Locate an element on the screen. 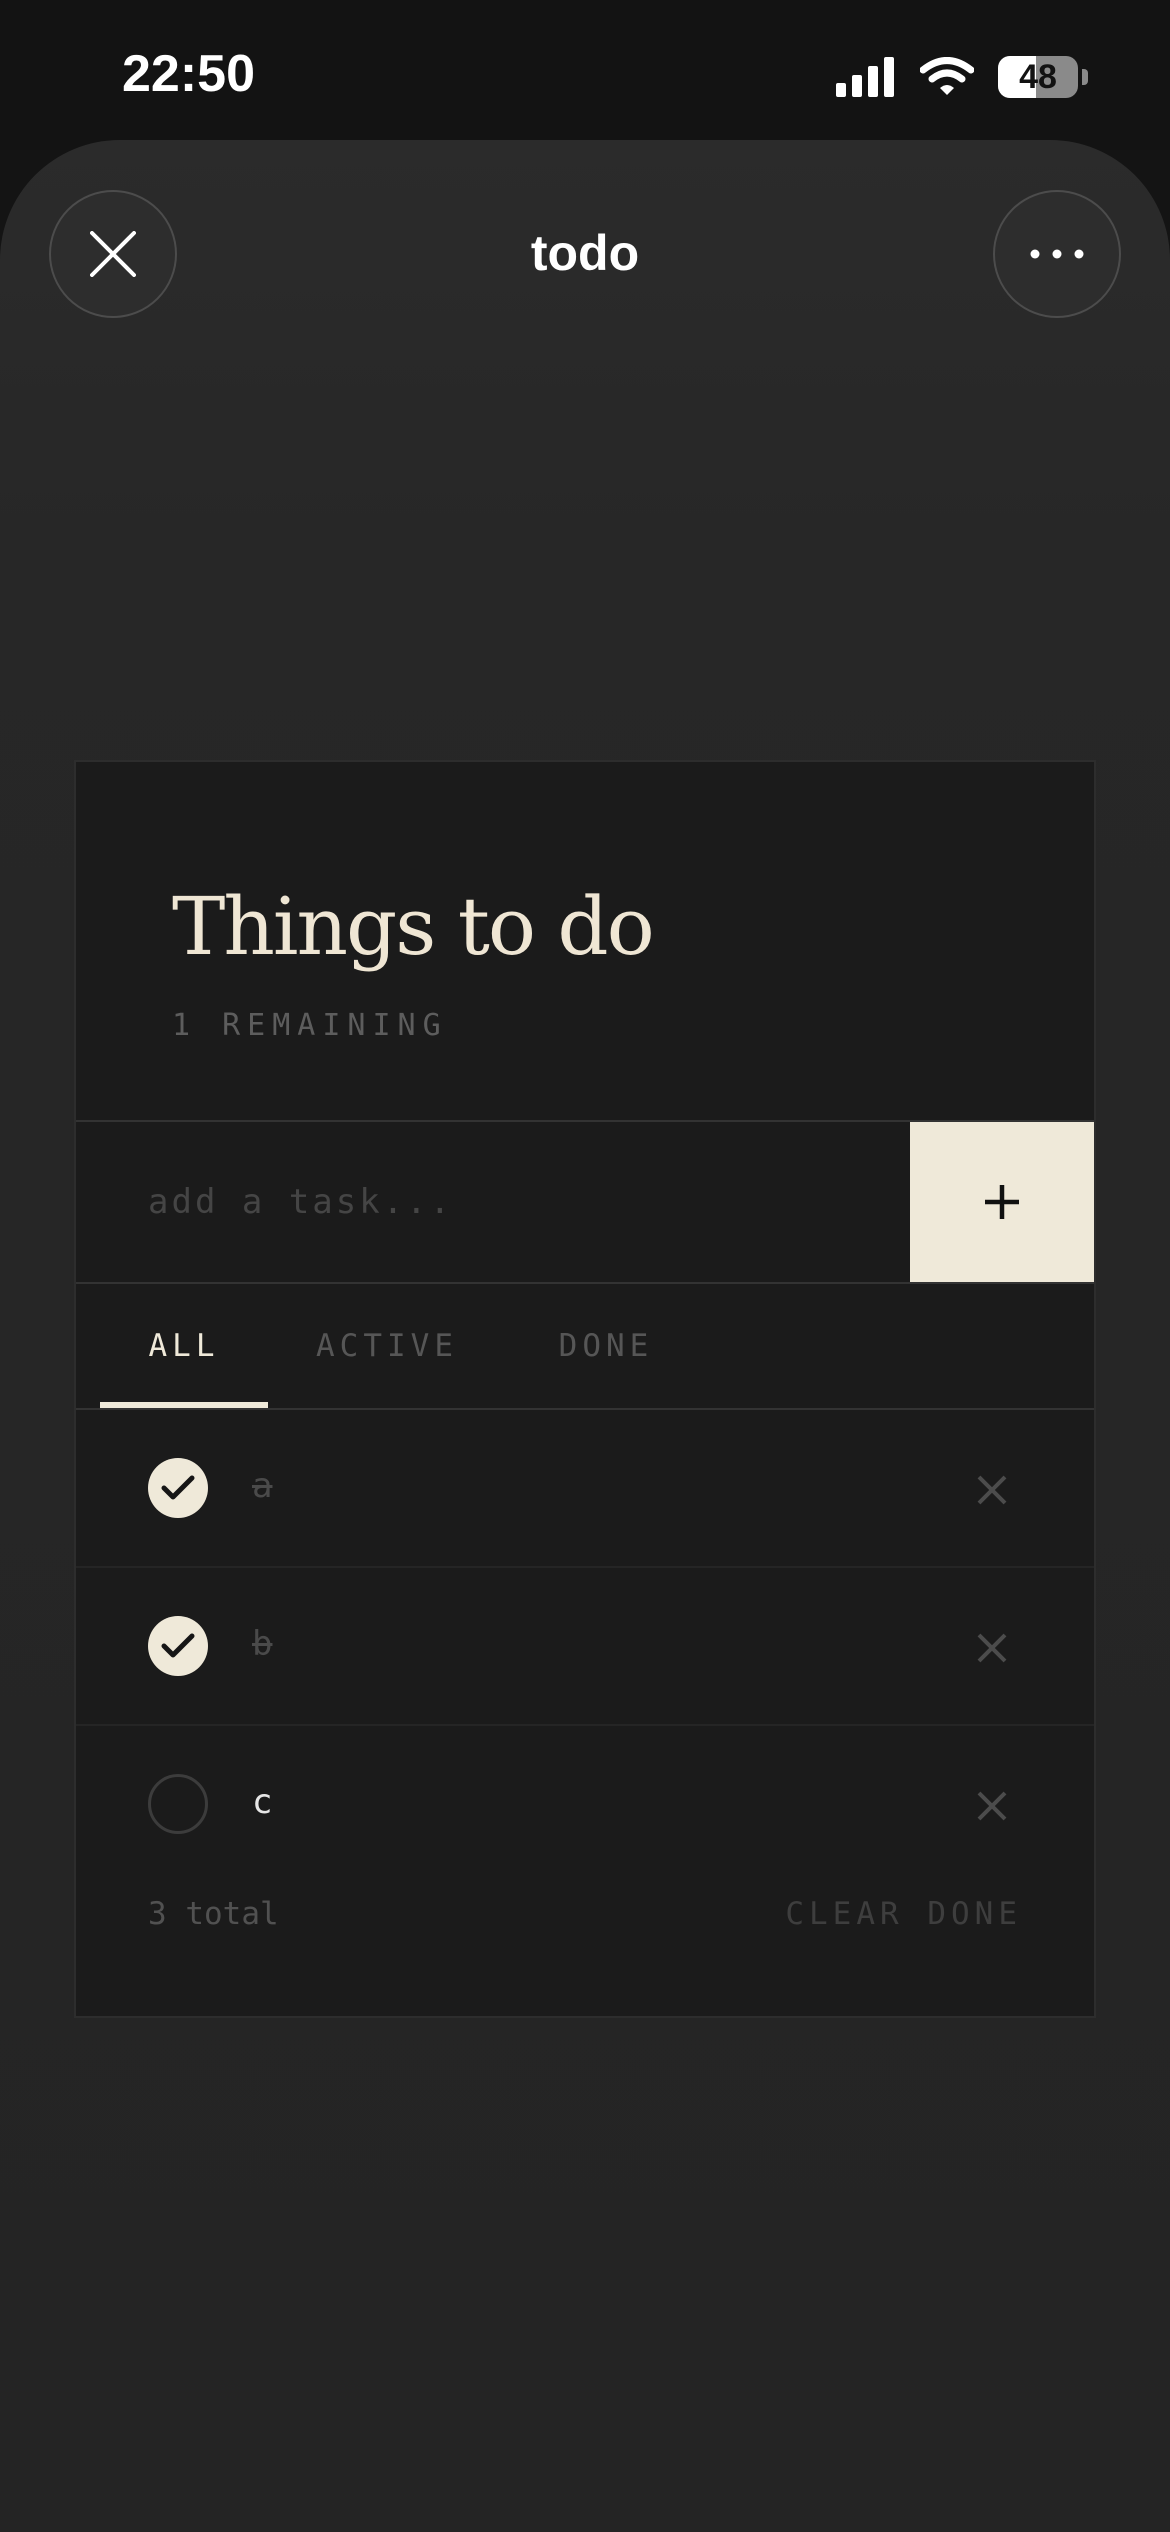 This screenshot has width=1170, height=2532. battery-level: 48 is located at coordinates (1038, 76).